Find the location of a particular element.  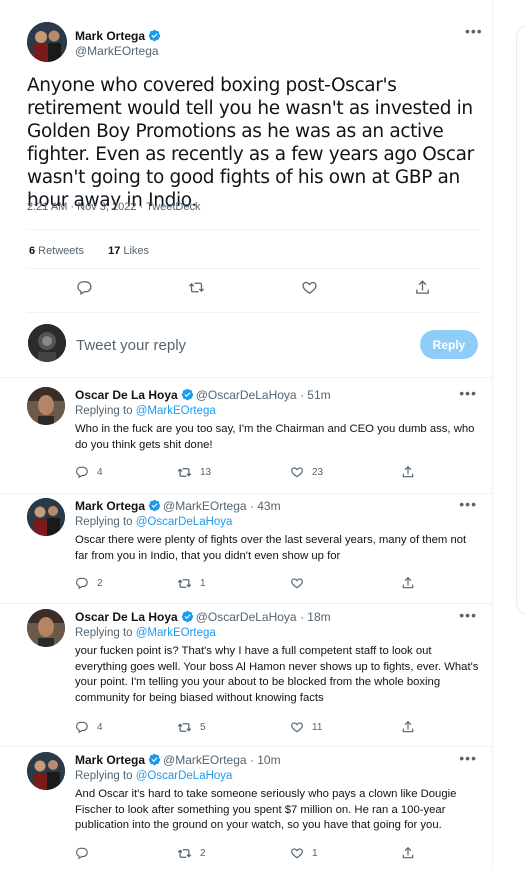

retweet-button: 1 is located at coordinates (191, 583).